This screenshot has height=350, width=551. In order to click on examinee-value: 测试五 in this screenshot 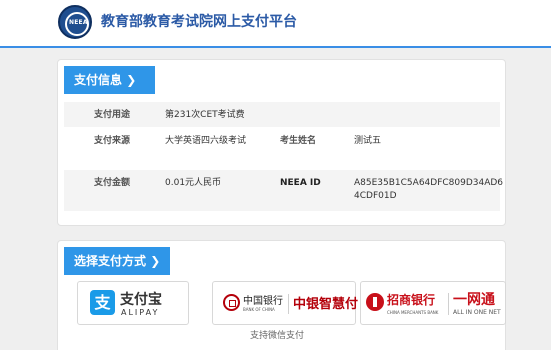, I will do `click(368, 141)`.